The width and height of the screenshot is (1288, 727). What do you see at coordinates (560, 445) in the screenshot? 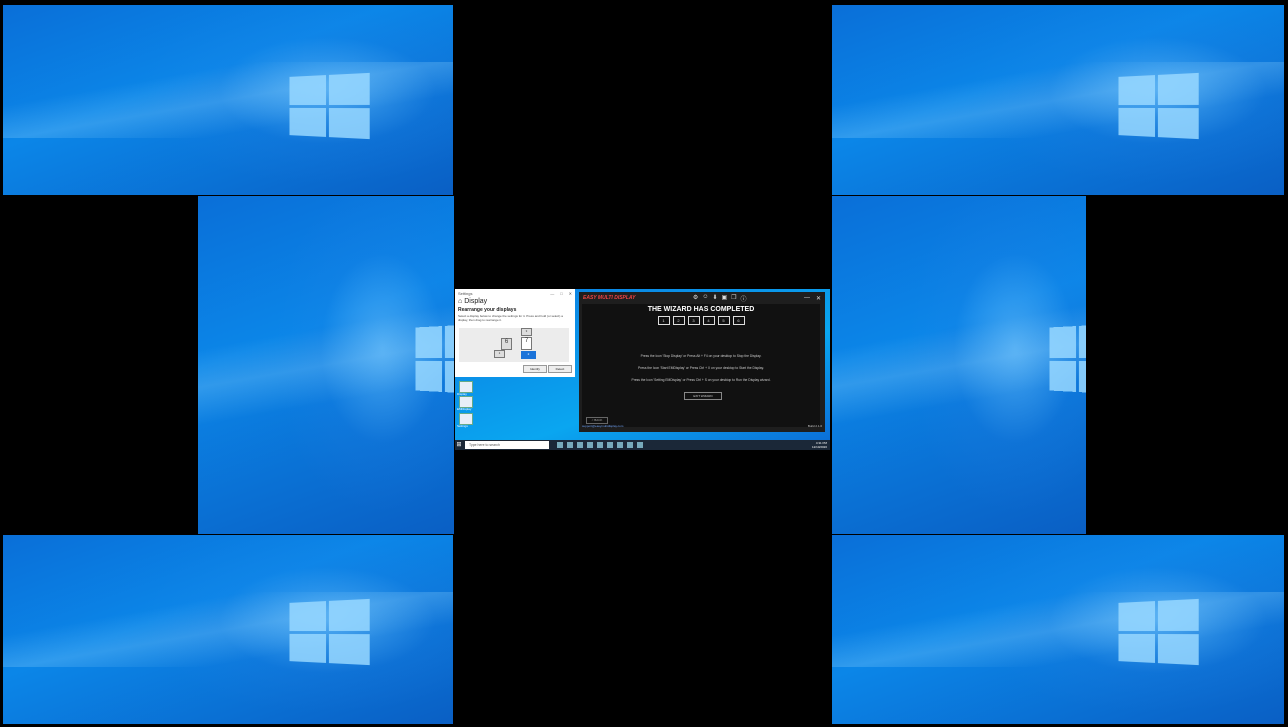
I see `task-view-icon` at bounding box center [560, 445].